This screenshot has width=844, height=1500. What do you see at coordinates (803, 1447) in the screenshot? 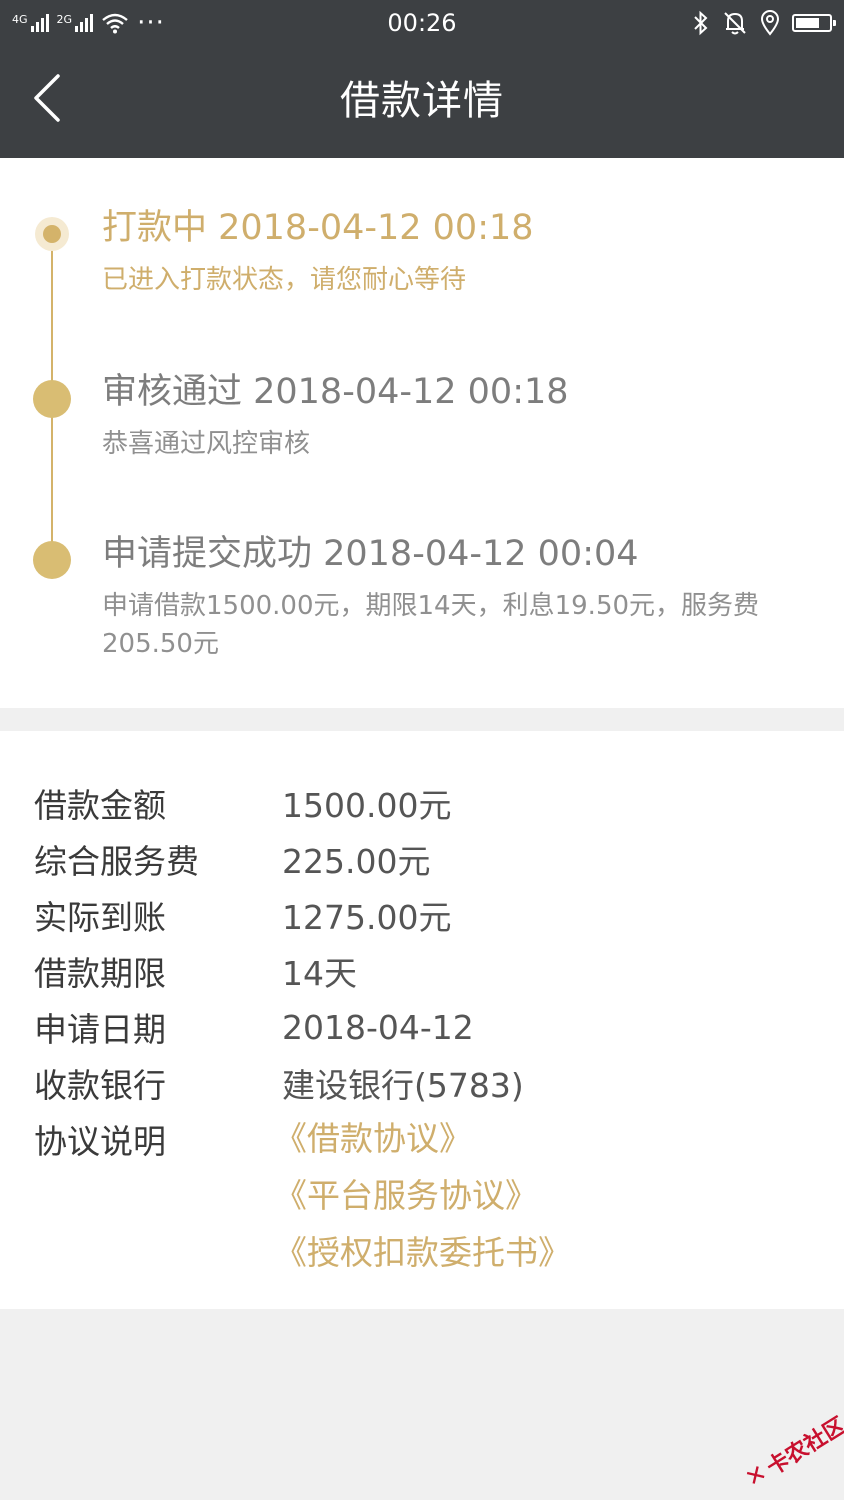
I see `watermark-text: 卡农社区` at bounding box center [803, 1447].